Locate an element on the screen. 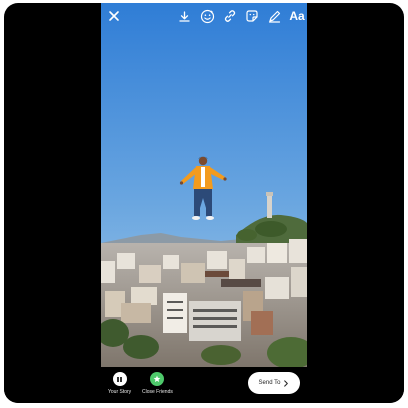 The width and height of the screenshot is (408, 408). your-story-label: Your Story is located at coordinates (120, 392).